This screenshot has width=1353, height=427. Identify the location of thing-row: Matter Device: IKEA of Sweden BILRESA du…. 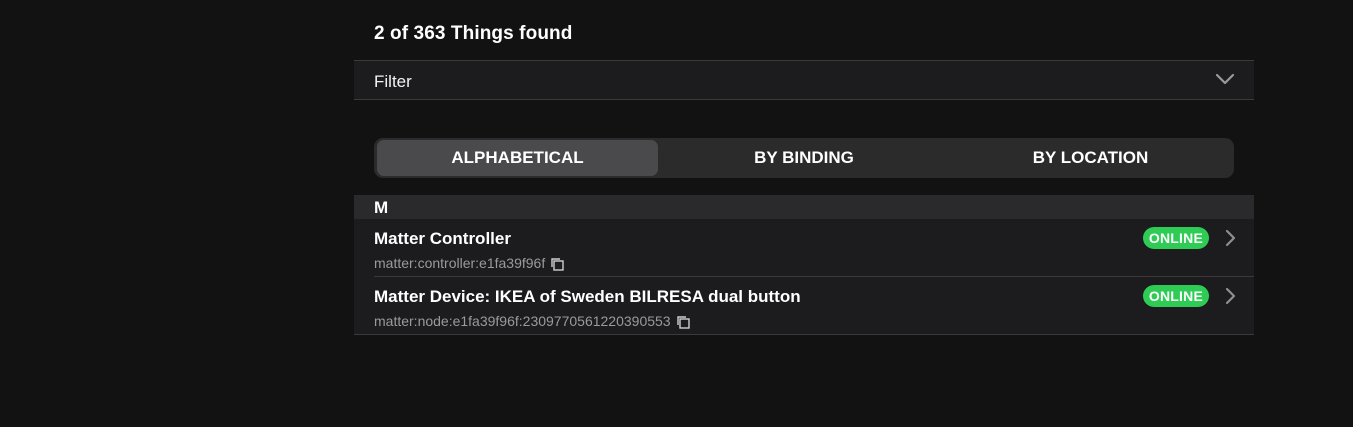
(804, 306).